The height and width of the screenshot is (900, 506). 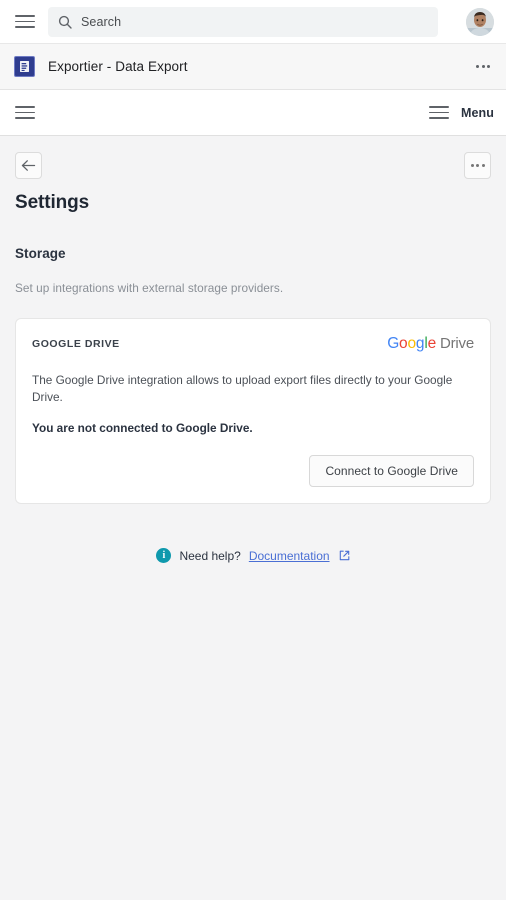 What do you see at coordinates (456, 343) in the screenshot?
I see `google-logo-drive-word: Drive` at bounding box center [456, 343].